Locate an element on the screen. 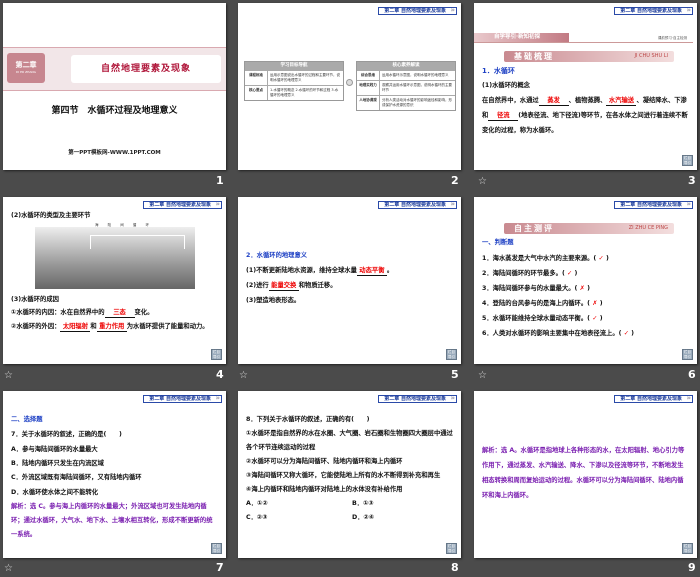  answer-blank: 动态平衡 is located at coordinates (371, 271).